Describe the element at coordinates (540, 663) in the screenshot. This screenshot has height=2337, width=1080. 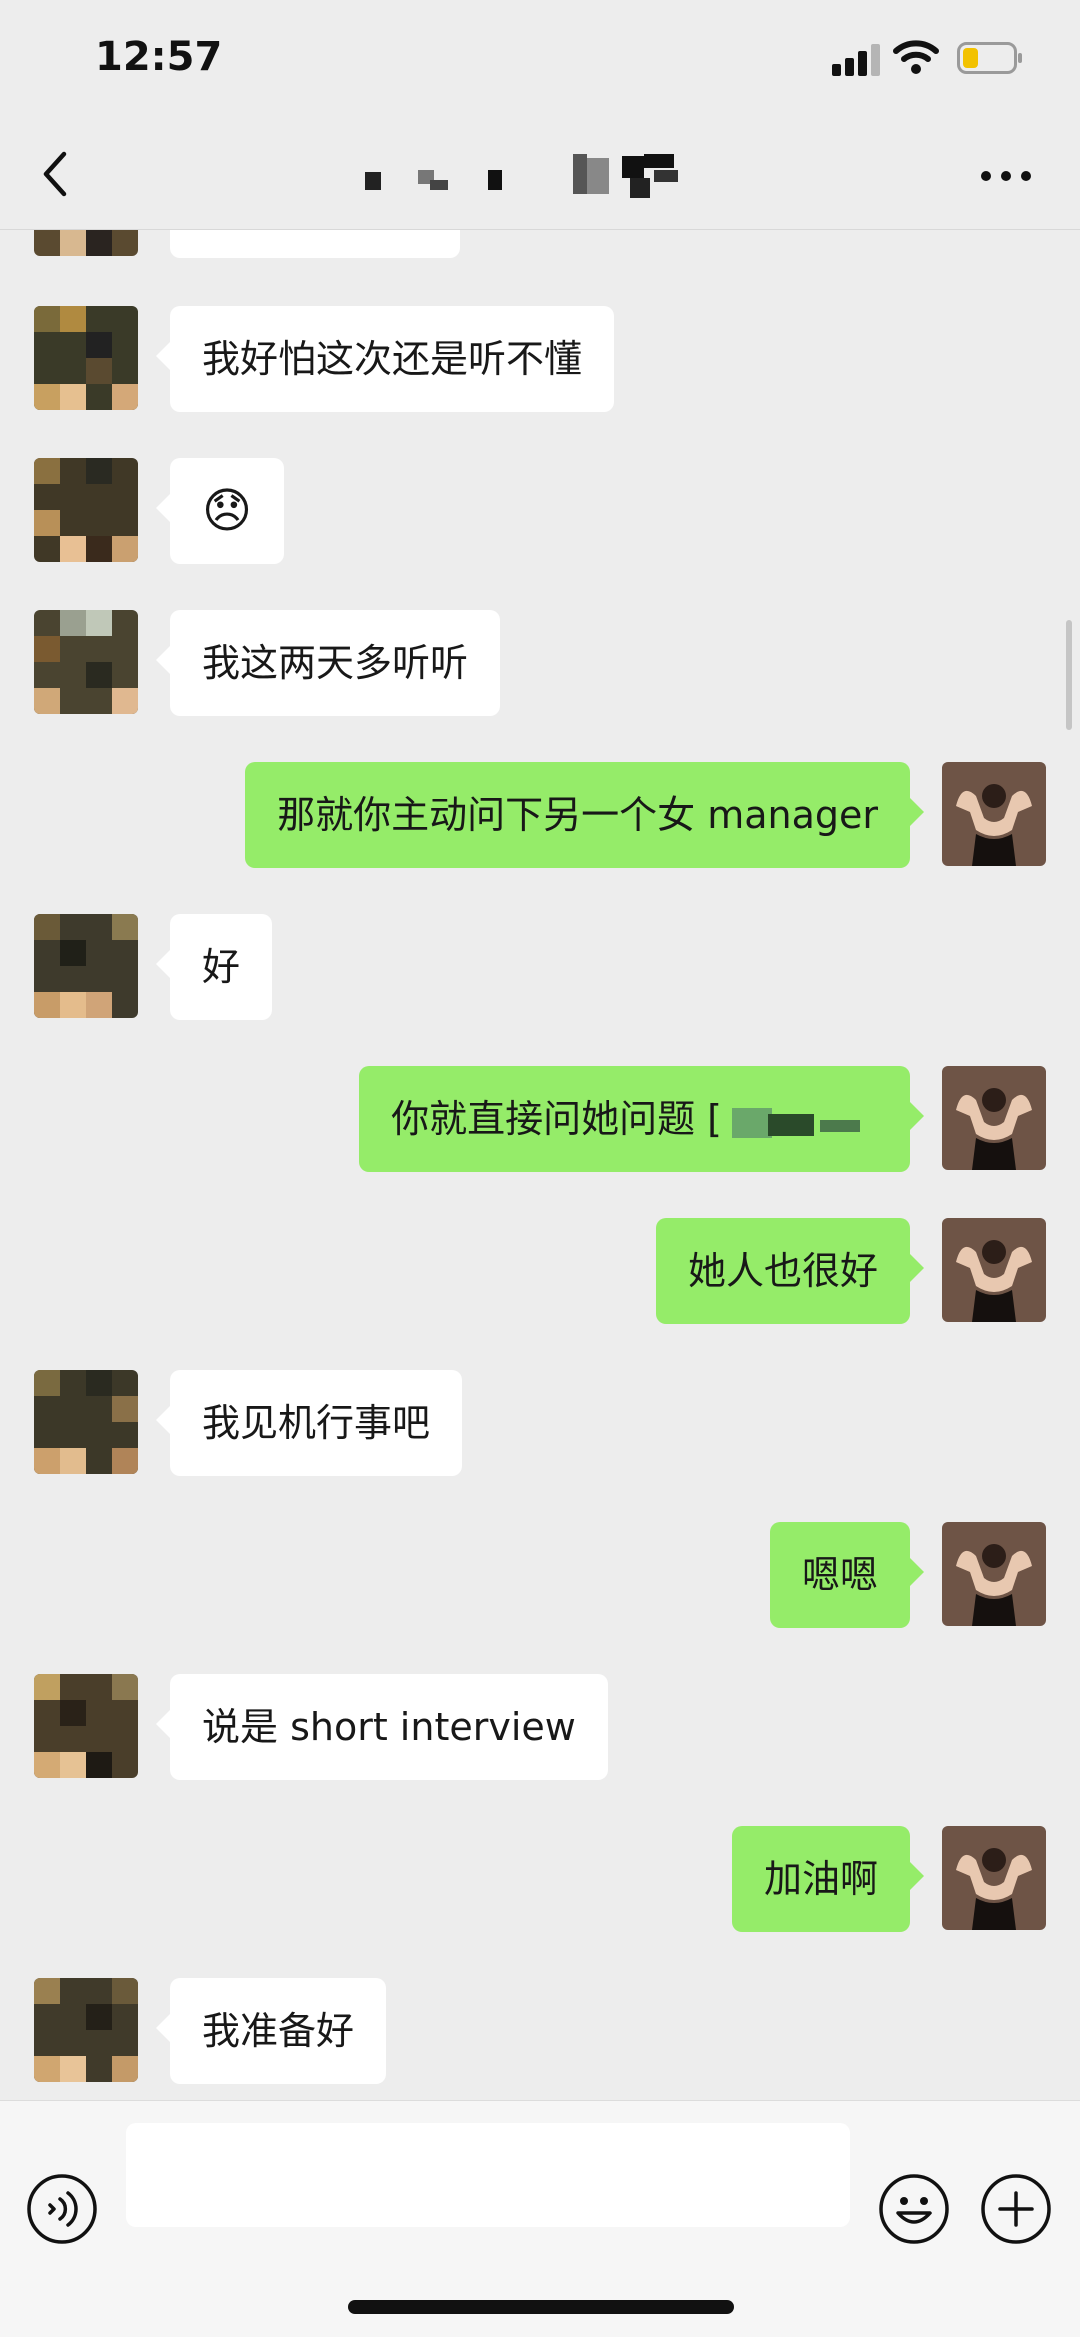
I see `message-row: 我这两天多听听` at that location.